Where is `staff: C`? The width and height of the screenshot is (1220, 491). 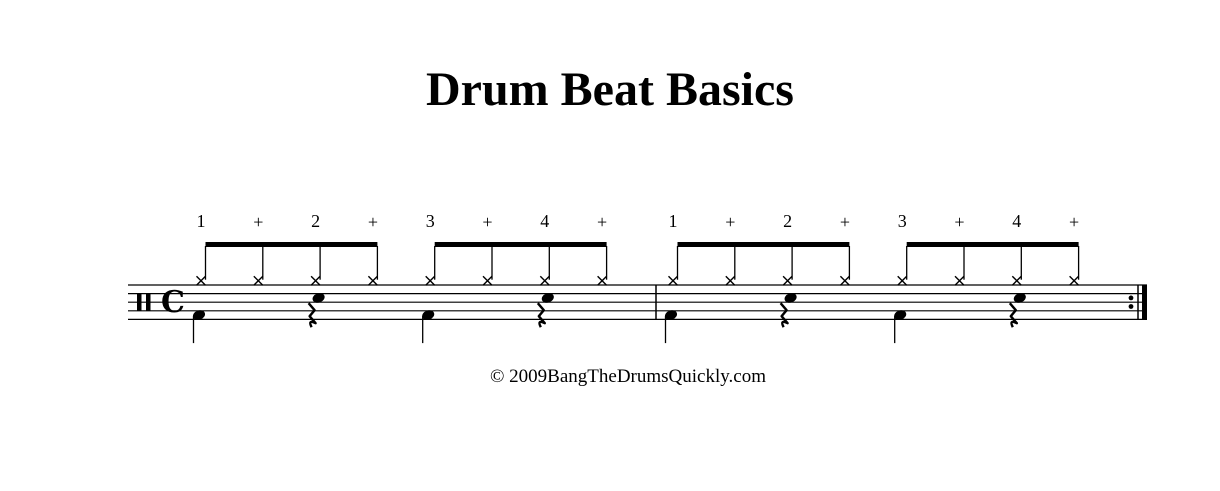 staff: C is located at coordinates (637, 302).